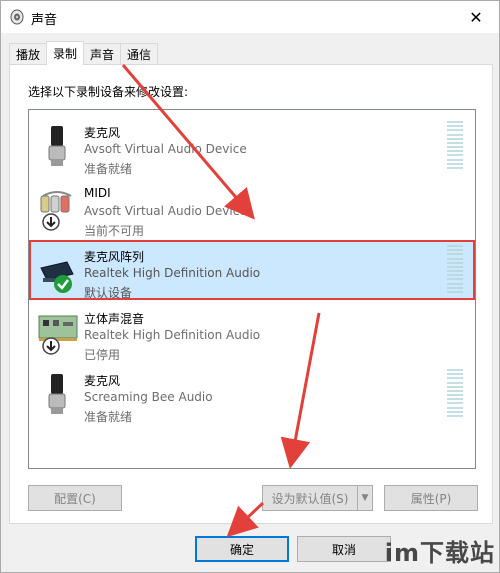 The image size is (500, 573). What do you see at coordinates (108, 293) in the screenshot?
I see `device-status: 默认设备` at bounding box center [108, 293].